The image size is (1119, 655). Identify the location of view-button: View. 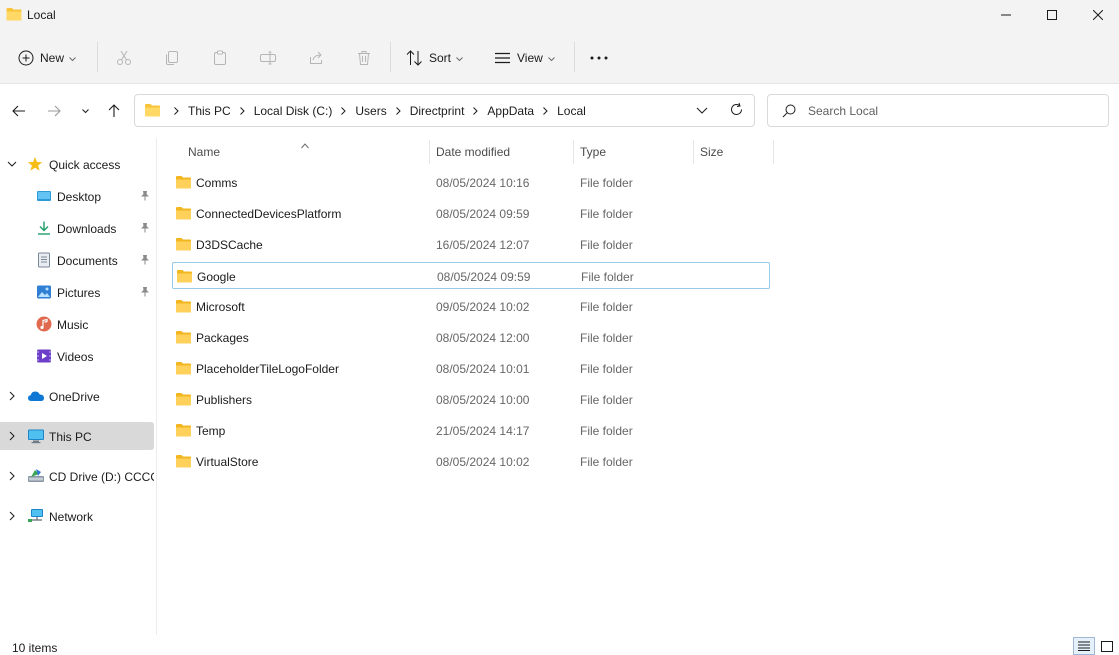
(524, 58).